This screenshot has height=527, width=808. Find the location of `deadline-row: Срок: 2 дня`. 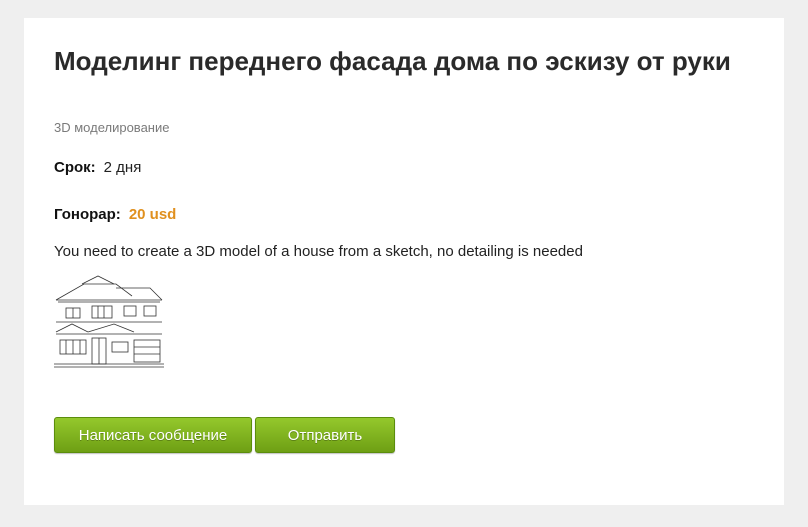

deadline-row: Срок: 2 дня is located at coordinates (97, 167).